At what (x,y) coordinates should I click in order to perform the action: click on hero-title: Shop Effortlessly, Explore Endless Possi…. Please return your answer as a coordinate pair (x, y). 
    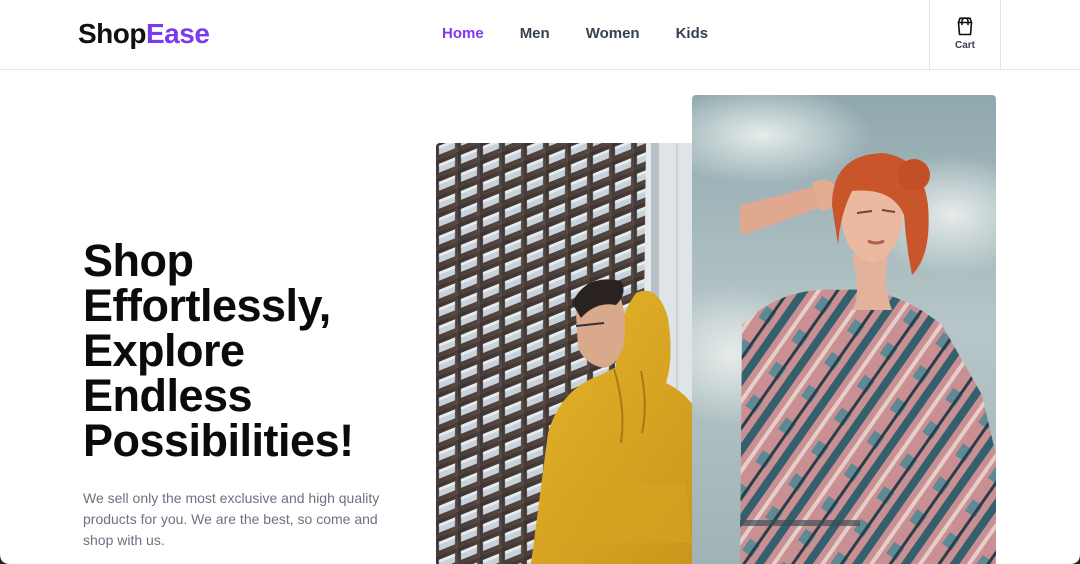
    Looking at the image, I should click on (218, 350).